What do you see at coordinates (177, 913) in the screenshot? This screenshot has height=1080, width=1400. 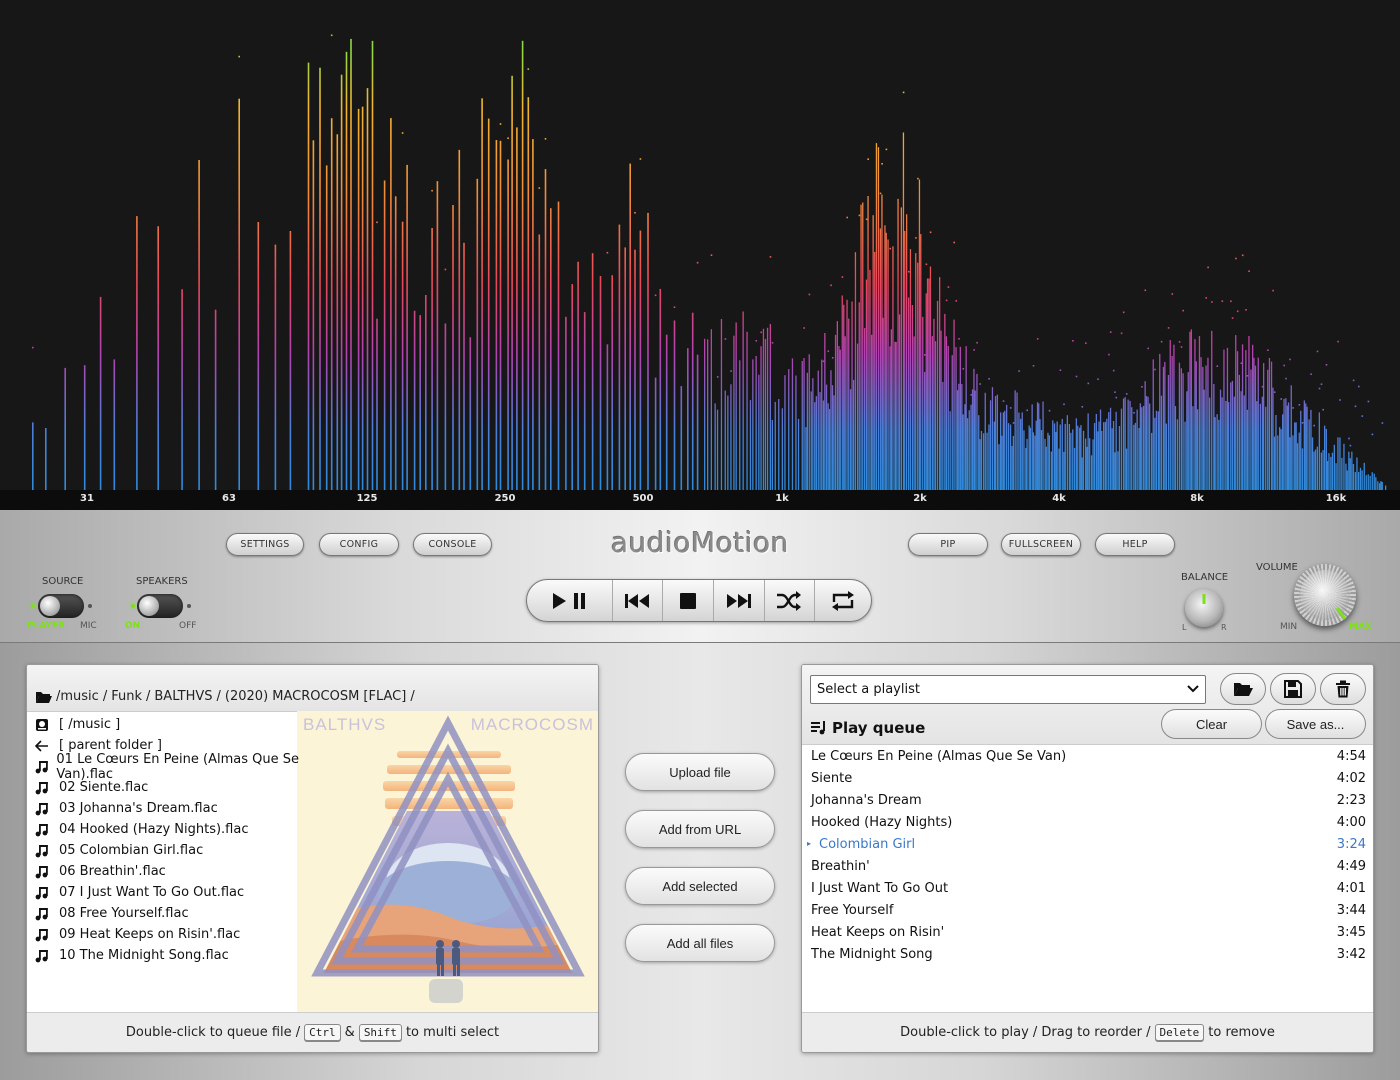 I see `file-item: 08 Free Yourself.flac` at bounding box center [177, 913].